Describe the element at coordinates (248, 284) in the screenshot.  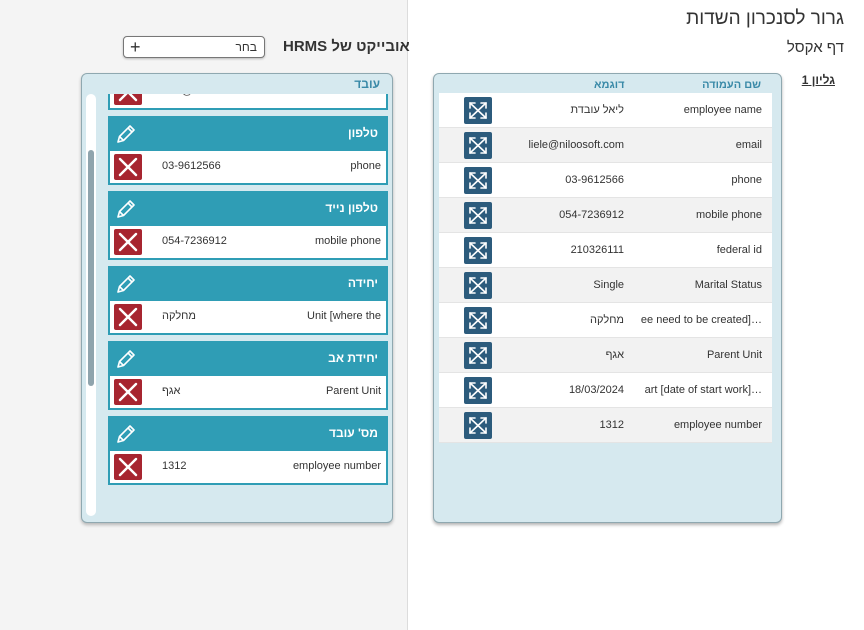
I see `field-card-header: יחידה` at that location.